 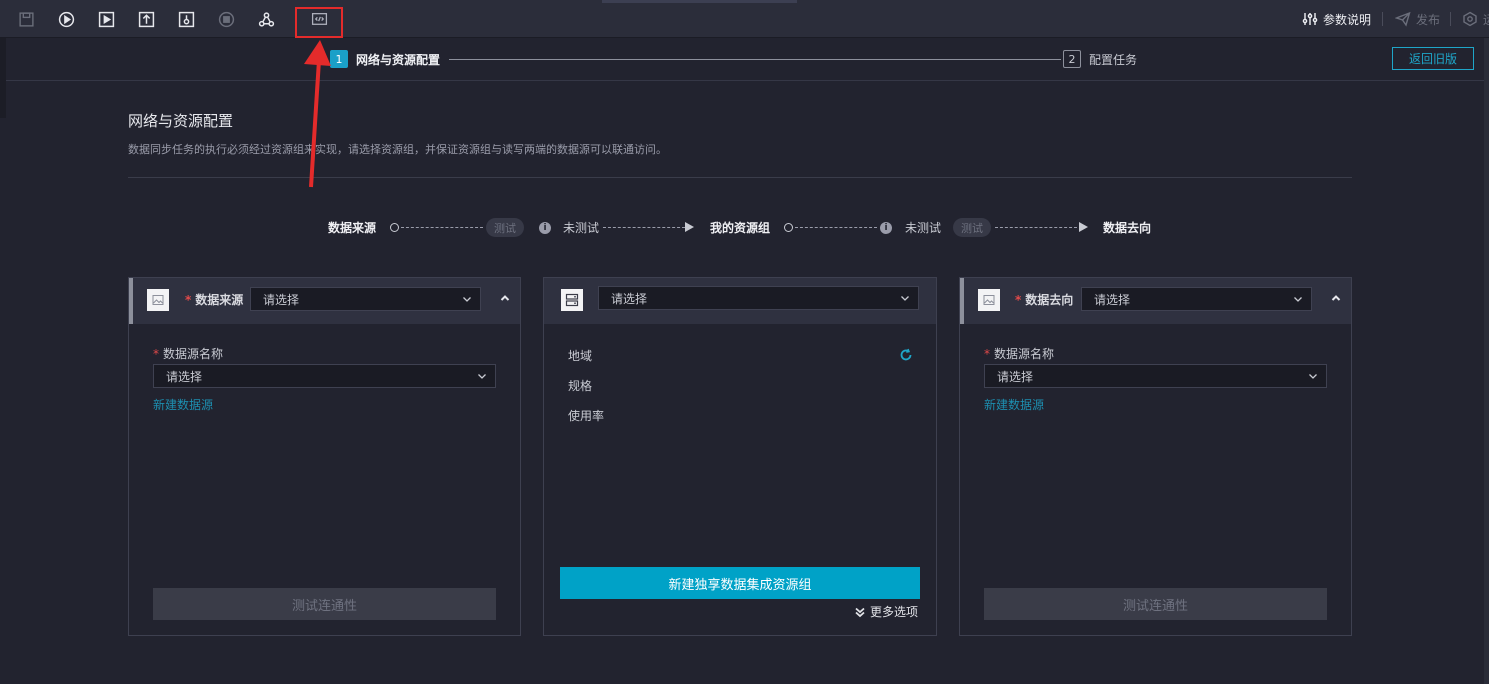 I want to click on submit-icon, so click(x=146, y=19).